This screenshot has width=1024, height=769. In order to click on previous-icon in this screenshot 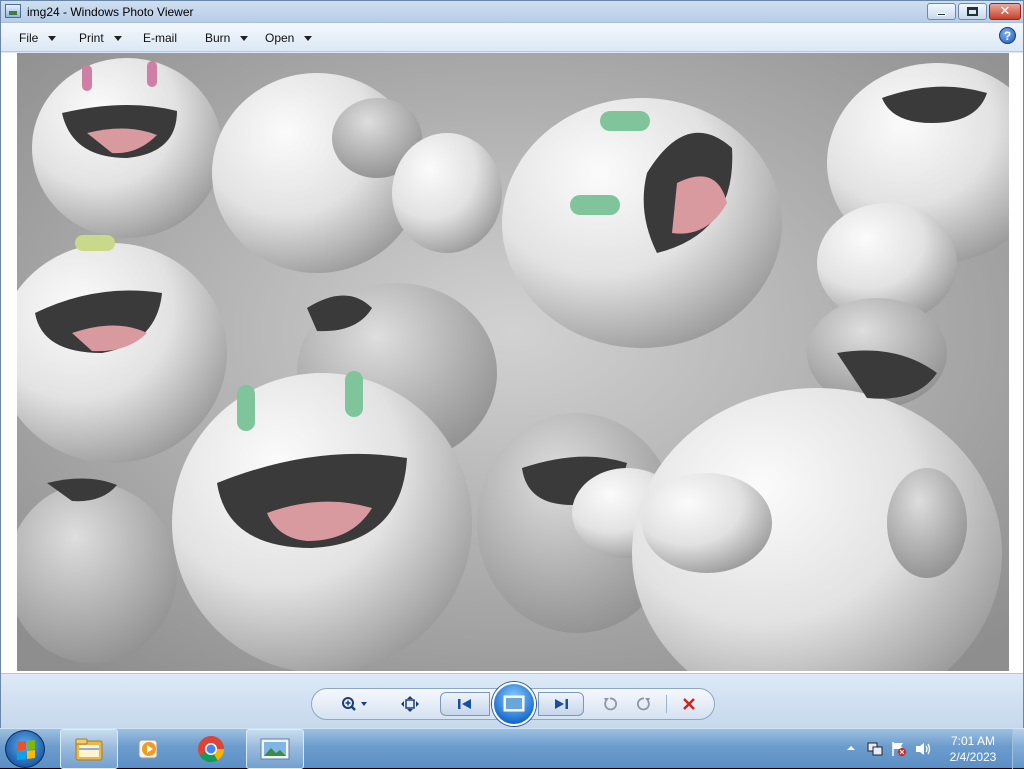, I will do `click(464, 704)`.